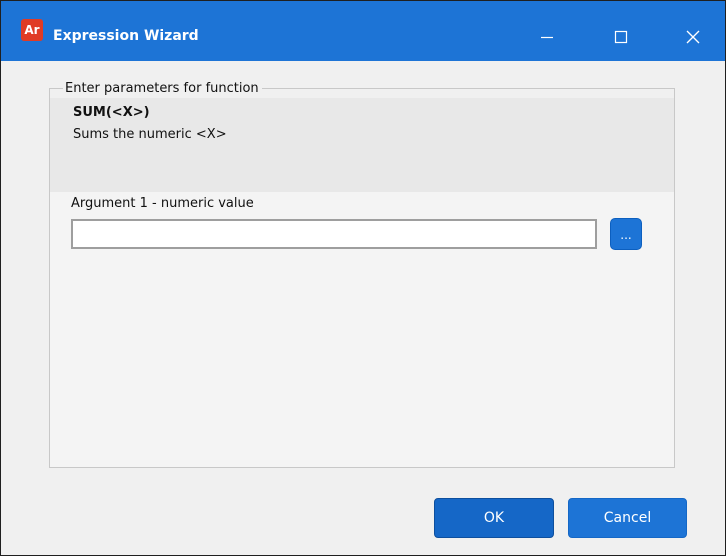  What do you see at coordinates (162, 89) in the screenshot?
I see `groupbox-legend: Enter parameters for function` at bounding box center [162, 89].